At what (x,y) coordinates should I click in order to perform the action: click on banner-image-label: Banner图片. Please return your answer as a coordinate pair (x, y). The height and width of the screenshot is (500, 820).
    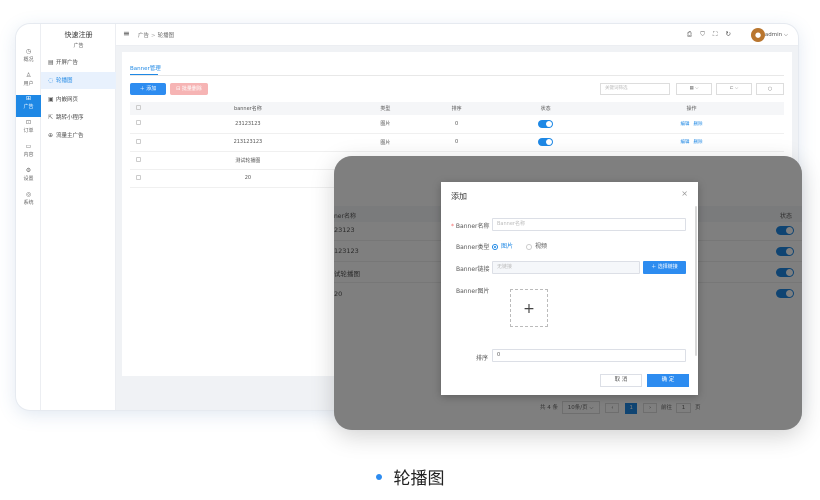
    Looking at the image, I should click on (473, 291).